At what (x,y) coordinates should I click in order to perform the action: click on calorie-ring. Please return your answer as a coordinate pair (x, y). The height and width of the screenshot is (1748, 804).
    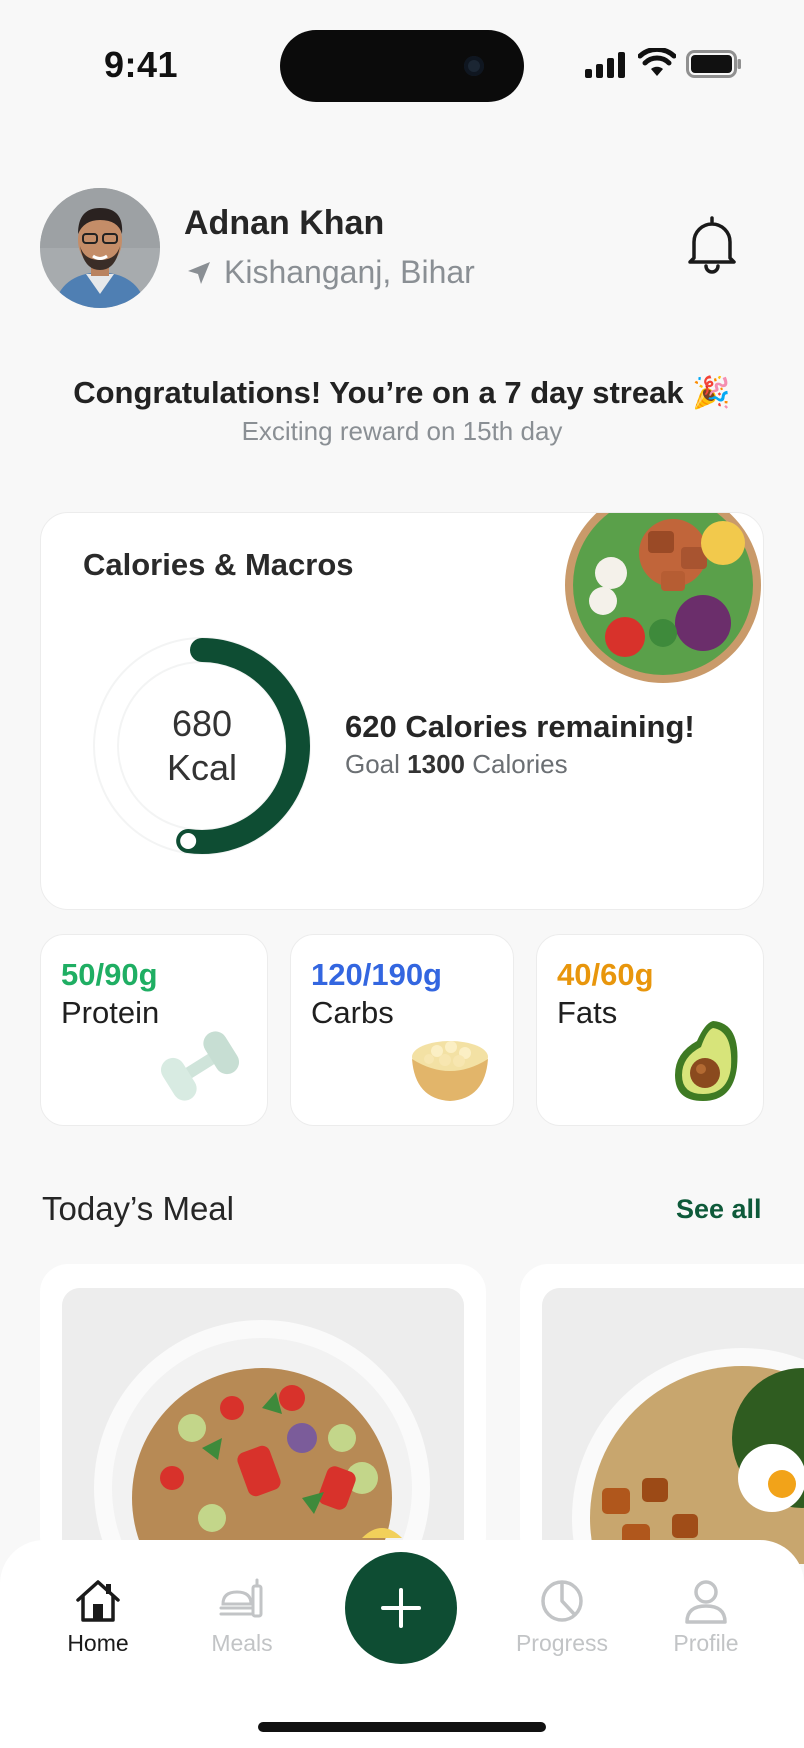
    Looking at the image, I should click on (202, 746).